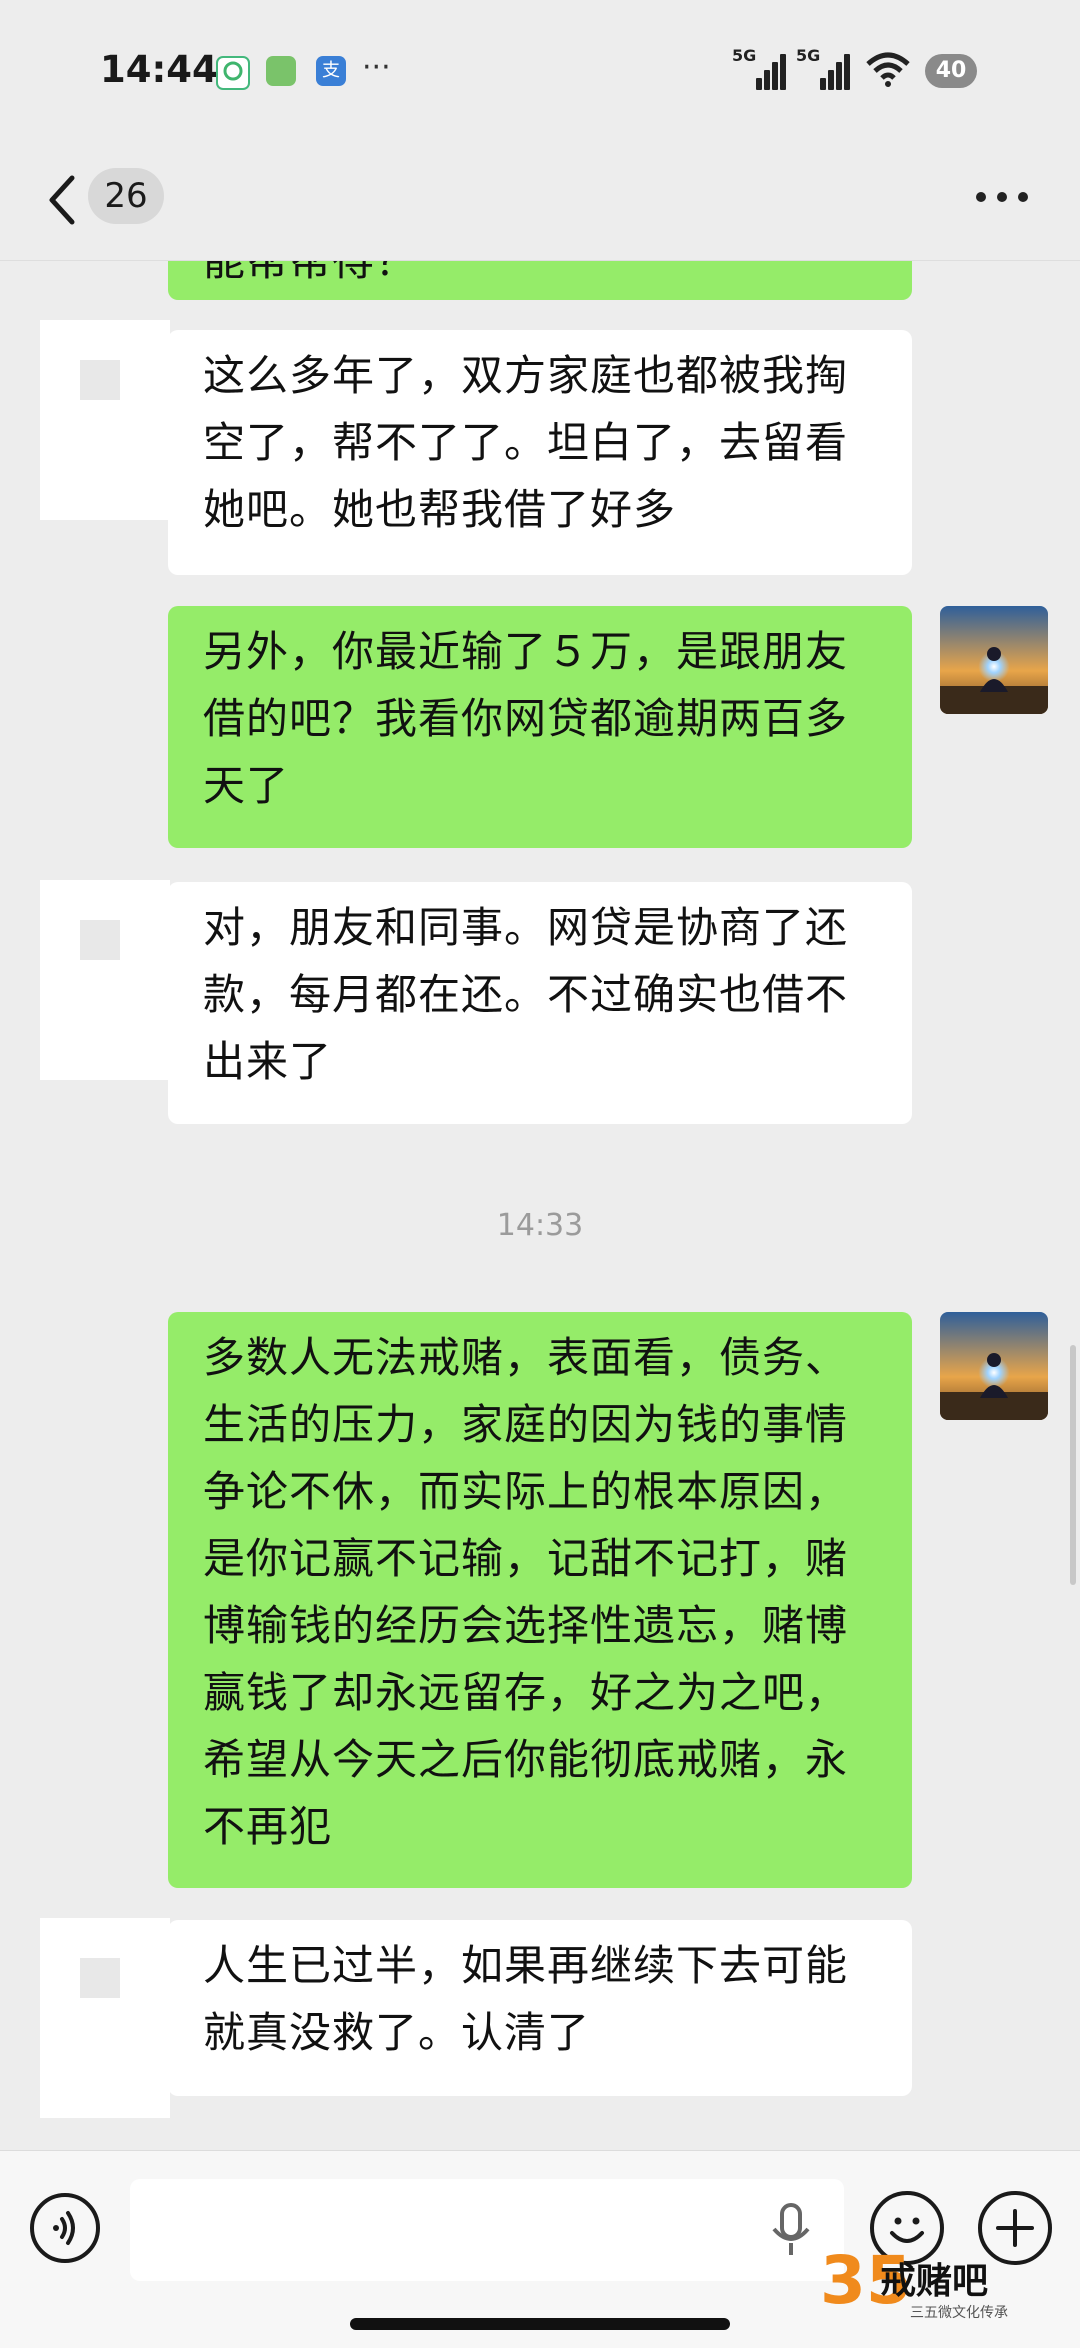 The height and width of the screenshot is (2348, 1080). I want to click on back-arrow-icon, so click(61, 200).